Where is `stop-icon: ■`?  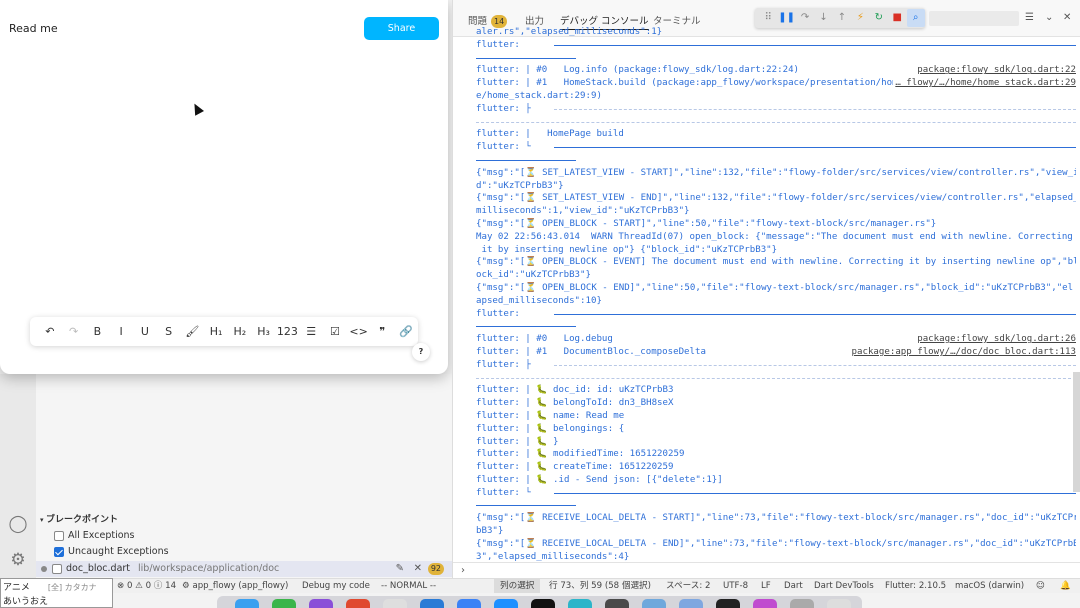
stop-icon: ■ is located at coordinates (897, 18).